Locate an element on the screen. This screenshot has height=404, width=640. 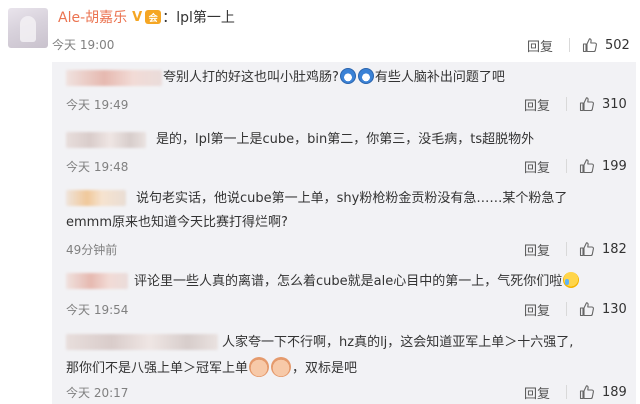
reply-actions: 回复 310 is located at coordinates (576, 104).